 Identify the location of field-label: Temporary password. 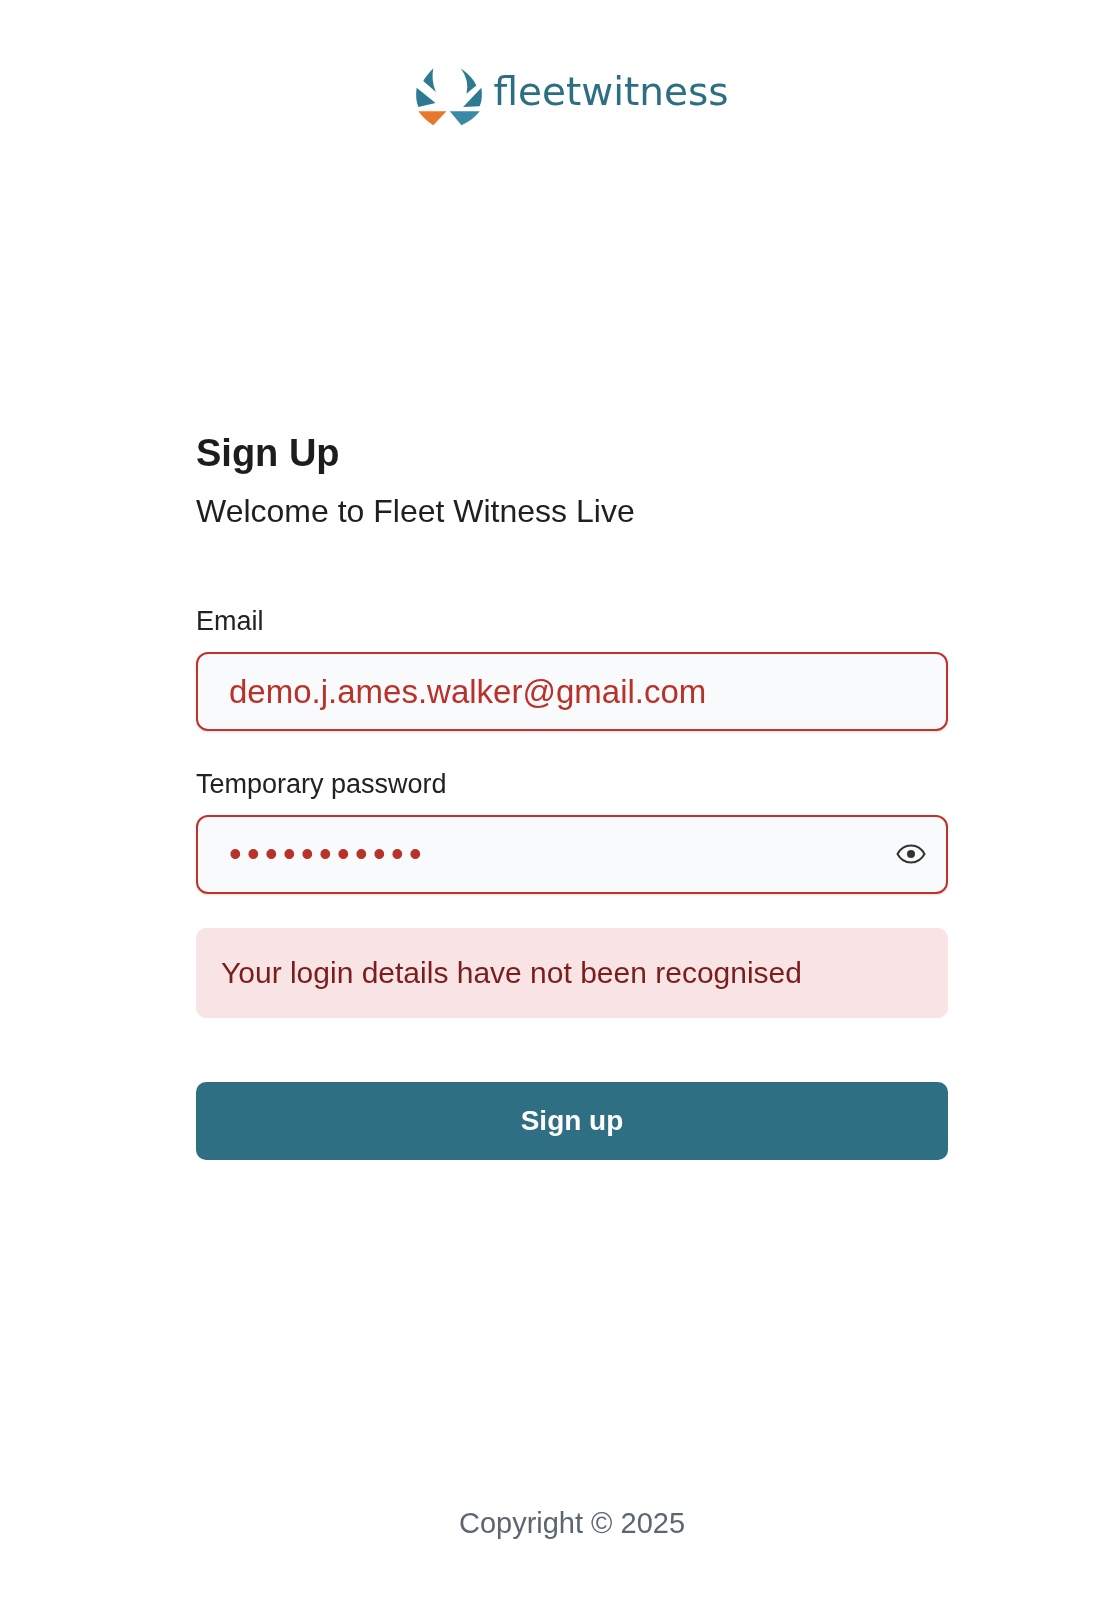
(322, 784).